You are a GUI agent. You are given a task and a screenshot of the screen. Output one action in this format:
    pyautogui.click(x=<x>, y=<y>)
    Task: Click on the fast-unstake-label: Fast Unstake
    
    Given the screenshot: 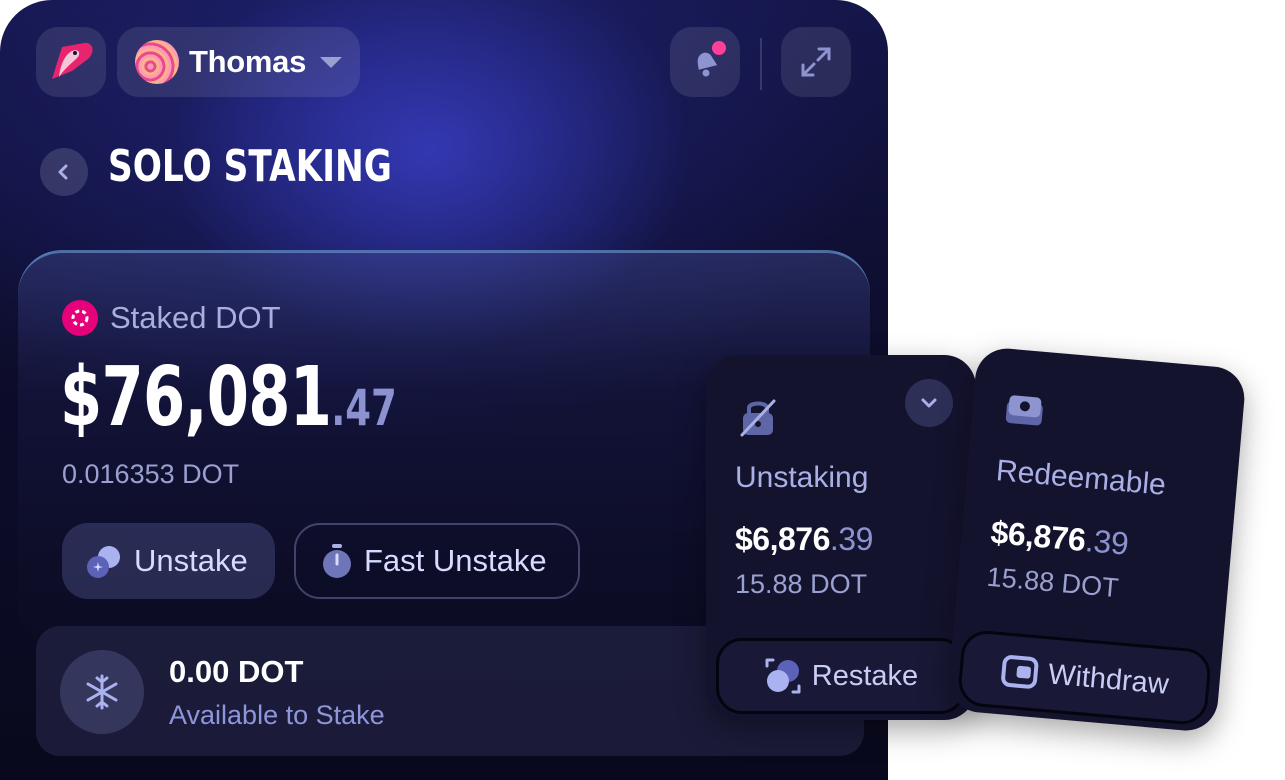 What is the action you would take?
    pyautogui.click(x=455, y=560)
    